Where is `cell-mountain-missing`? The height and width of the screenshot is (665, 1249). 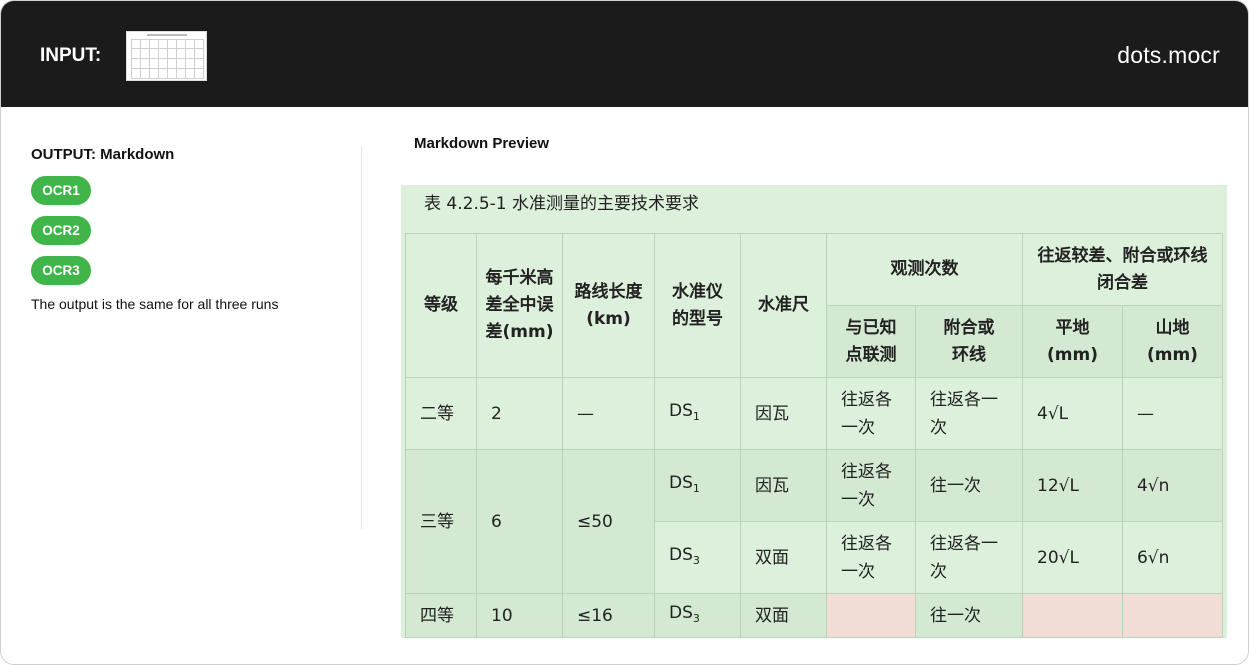 cell-mountain-missing is located at coordinates (1172, 615).